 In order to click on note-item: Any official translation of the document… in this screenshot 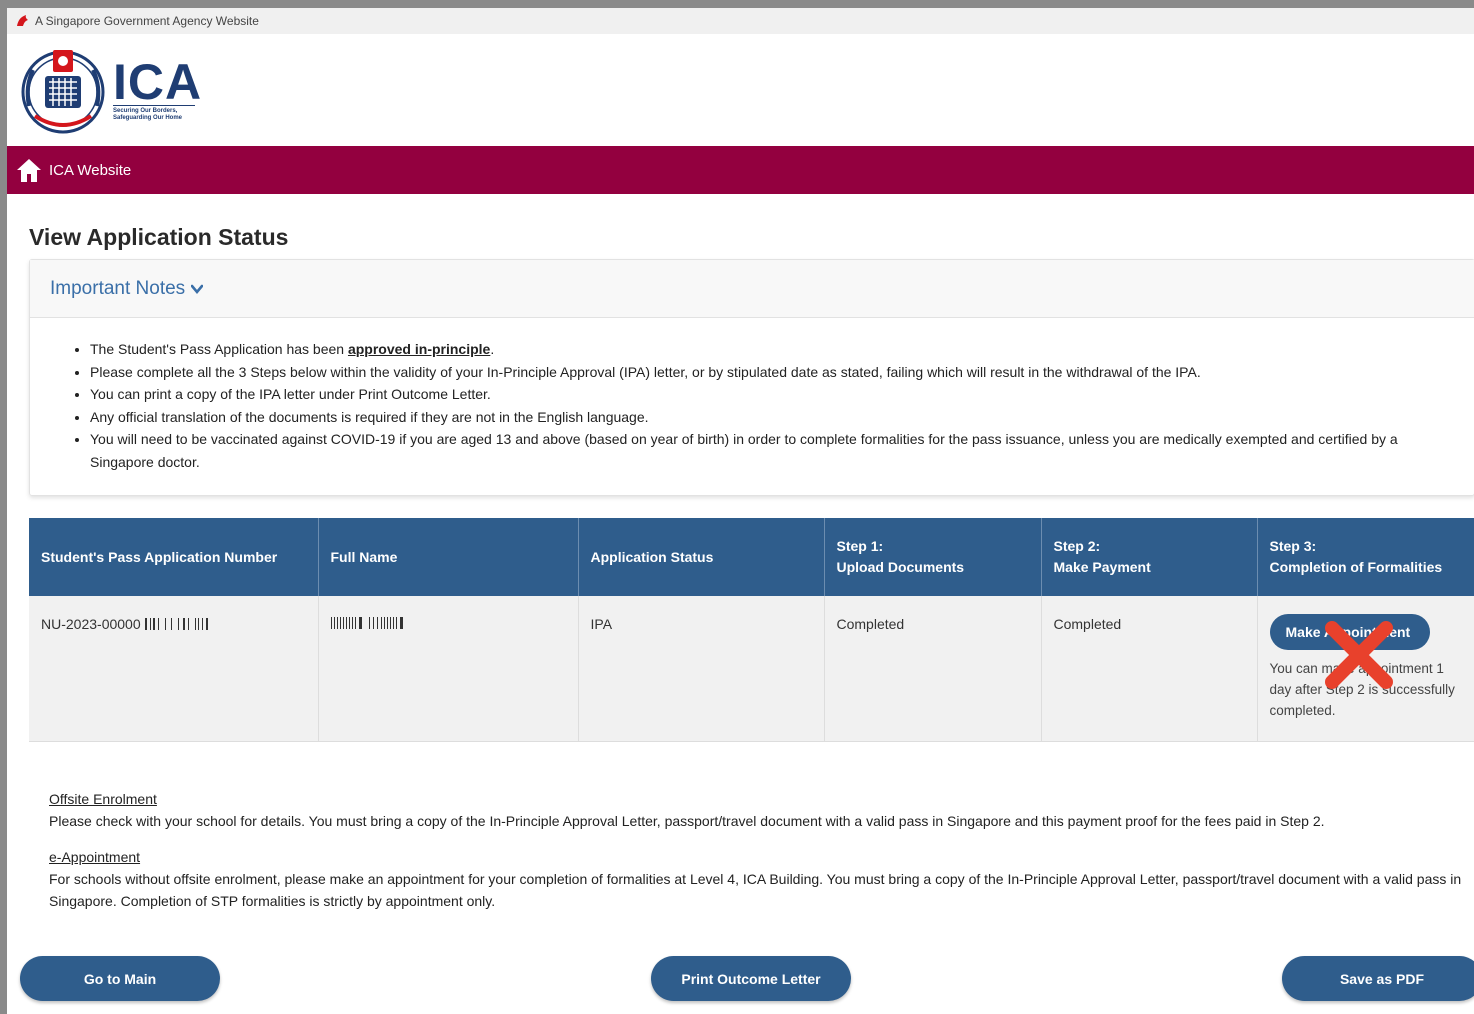, I will do `click(772, 417)`.